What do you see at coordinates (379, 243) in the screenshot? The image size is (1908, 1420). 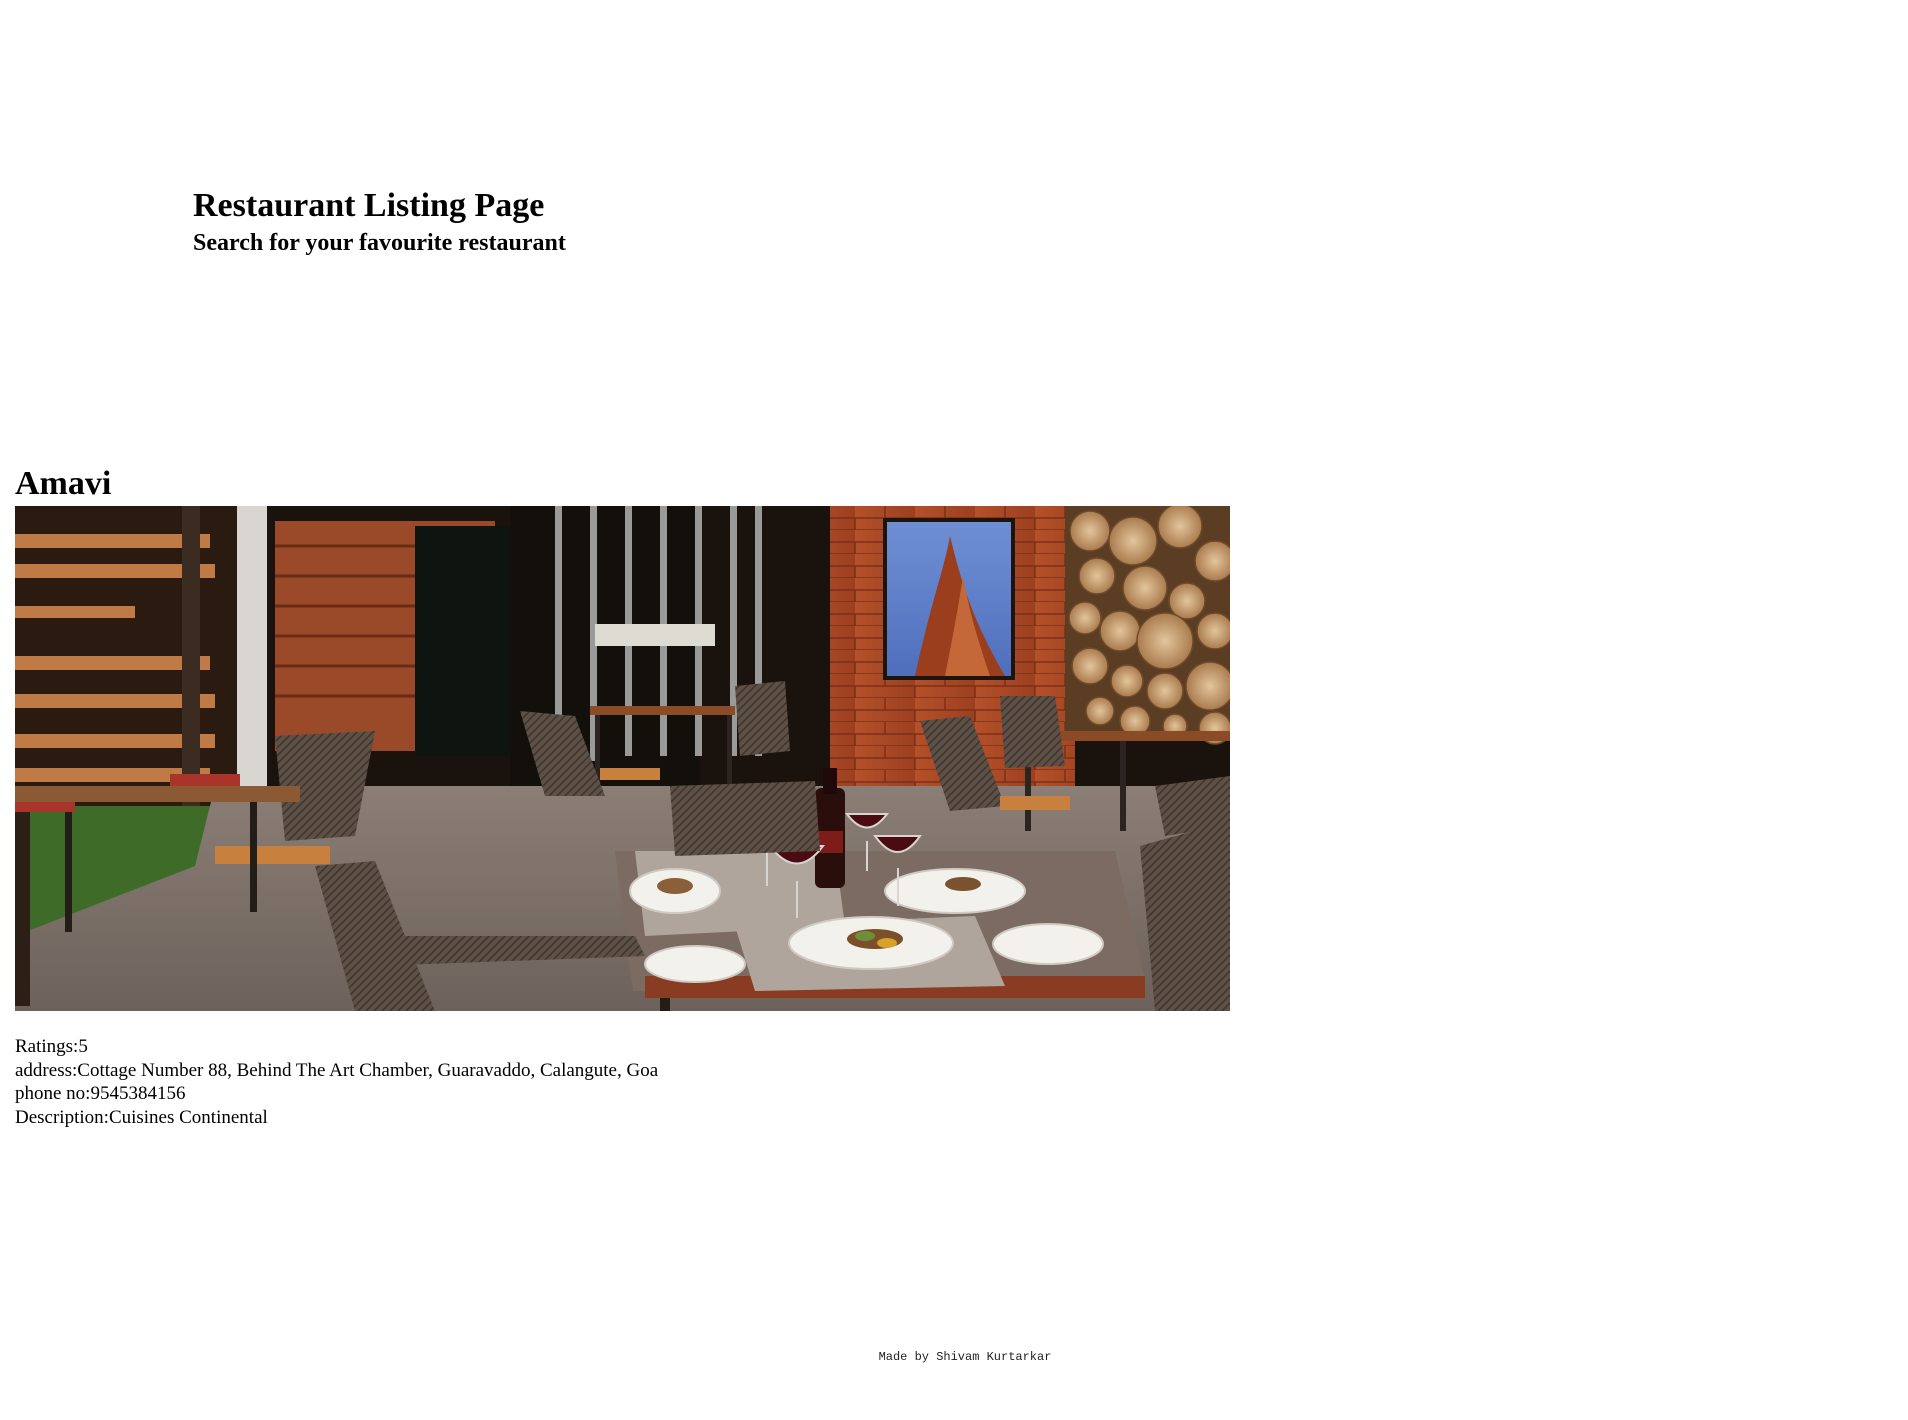 I see `page-subtitle: Search for your favourite restaurant` at bounding box center [379, 243].